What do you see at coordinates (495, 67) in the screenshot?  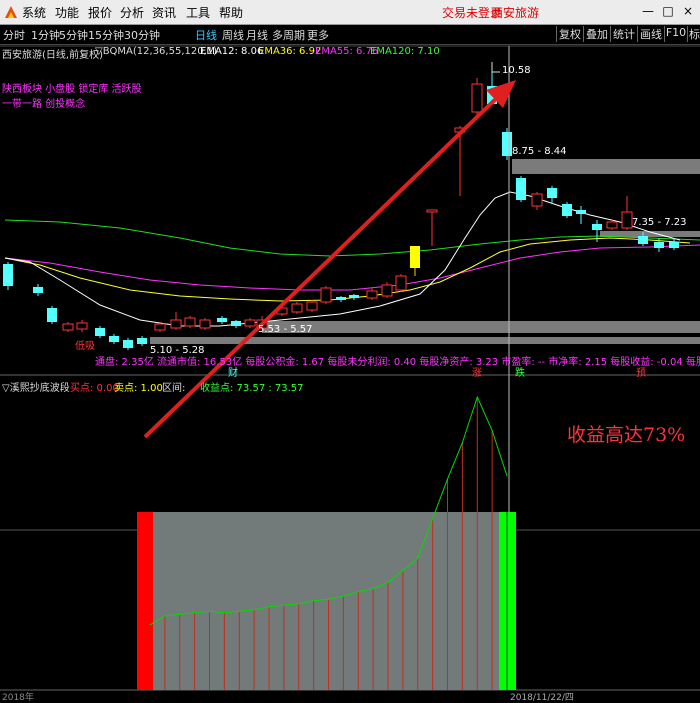 I see `high-marker` at bounding box center [495, 67].